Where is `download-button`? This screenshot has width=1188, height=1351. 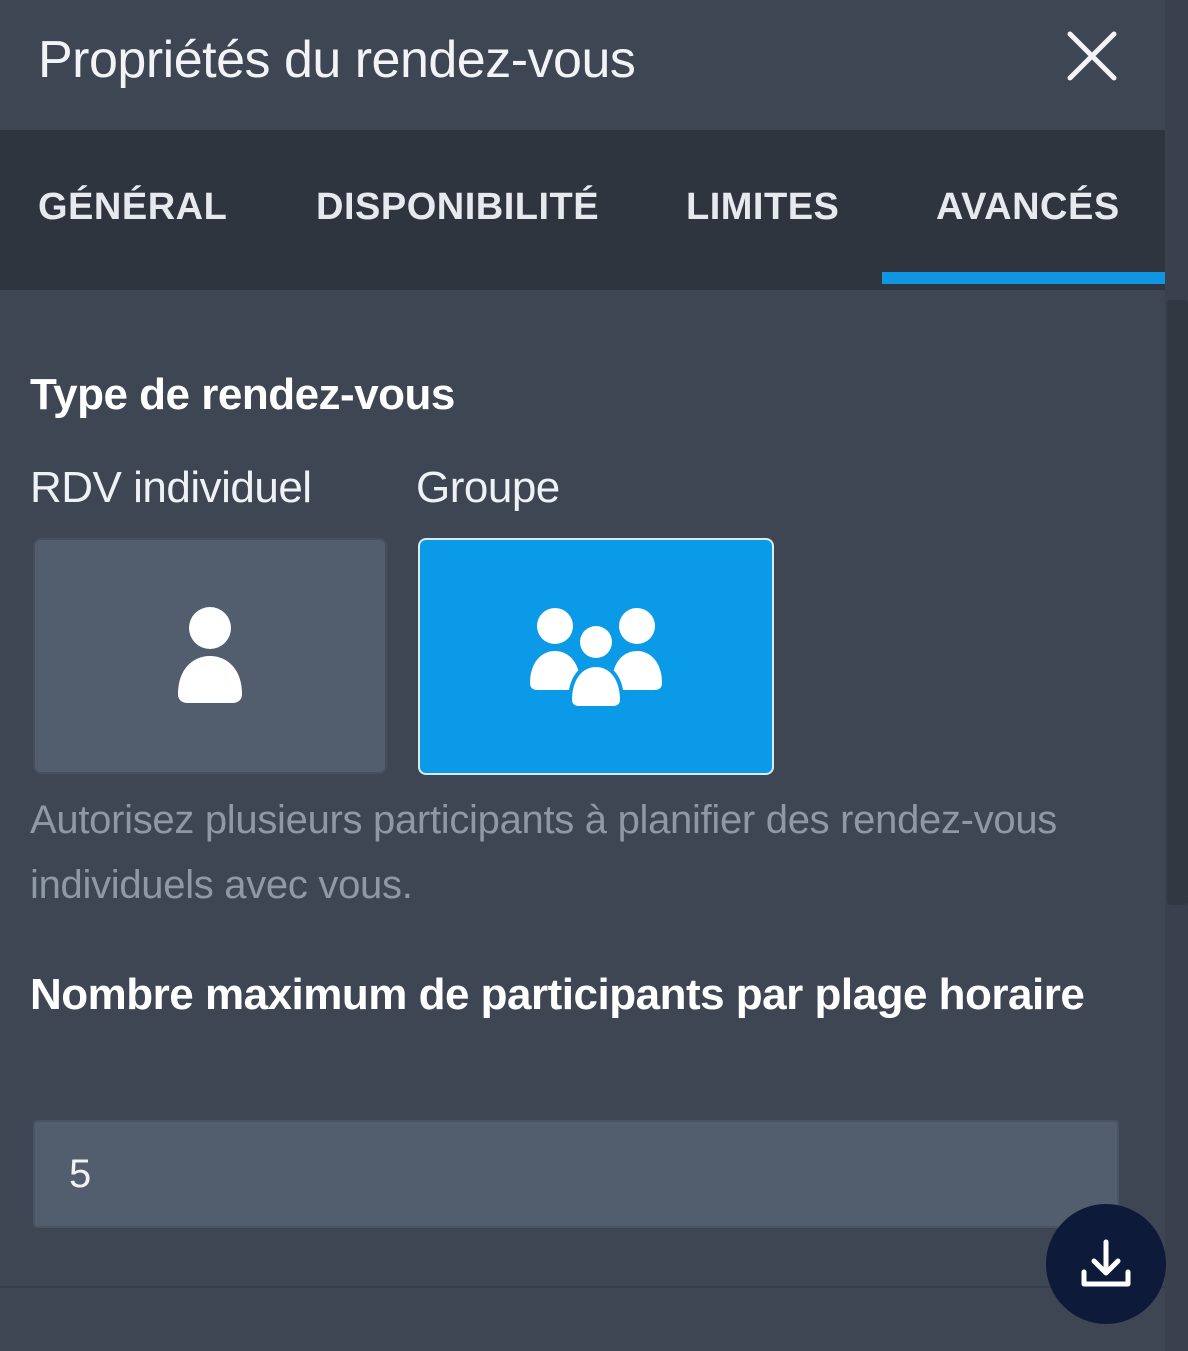
download-button is located at coordinates (1106, 1264).